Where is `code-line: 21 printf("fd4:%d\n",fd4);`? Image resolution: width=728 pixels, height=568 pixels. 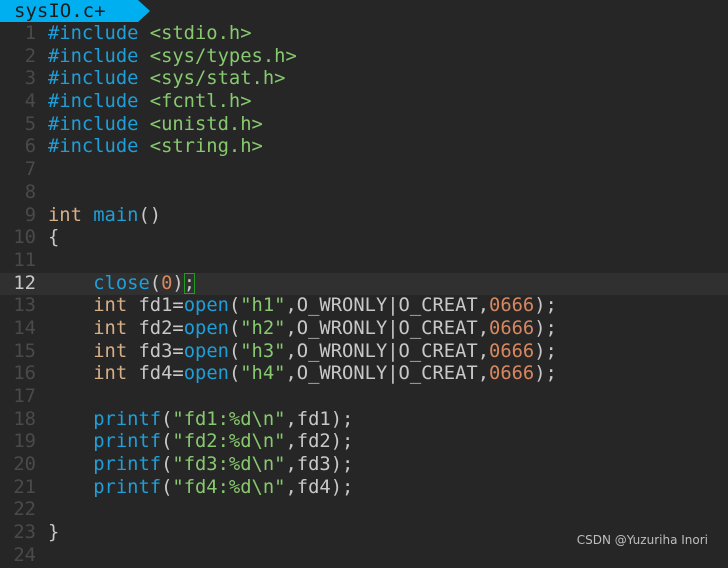 code-line: 21 printf("fd4:%d\n",fd4); is located at coordinates (364, 488).